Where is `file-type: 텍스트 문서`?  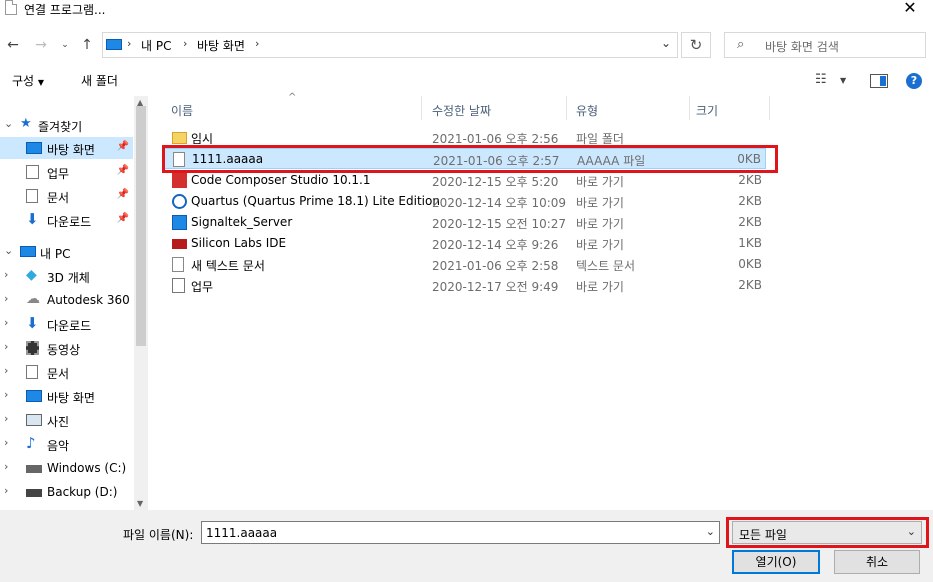 file-type: 텍스트 문서 is located at coordinates (606, 266).